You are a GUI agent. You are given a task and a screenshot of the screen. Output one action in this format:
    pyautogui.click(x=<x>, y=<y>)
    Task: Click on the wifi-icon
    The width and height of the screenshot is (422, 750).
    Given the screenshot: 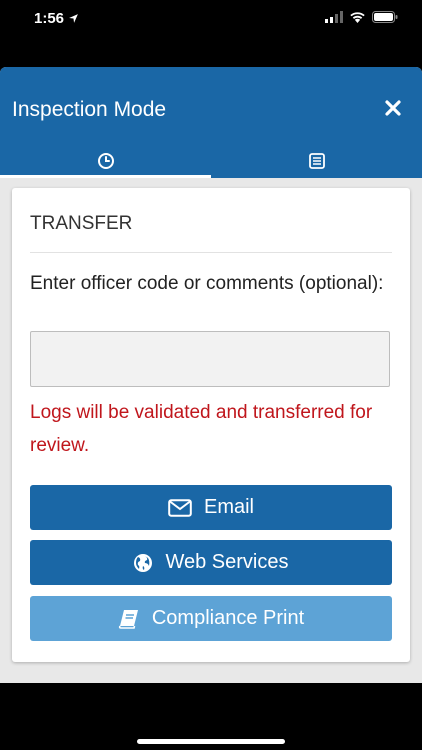 What is the action you would take?
    pyautogui.click(x=357, y=17)
    